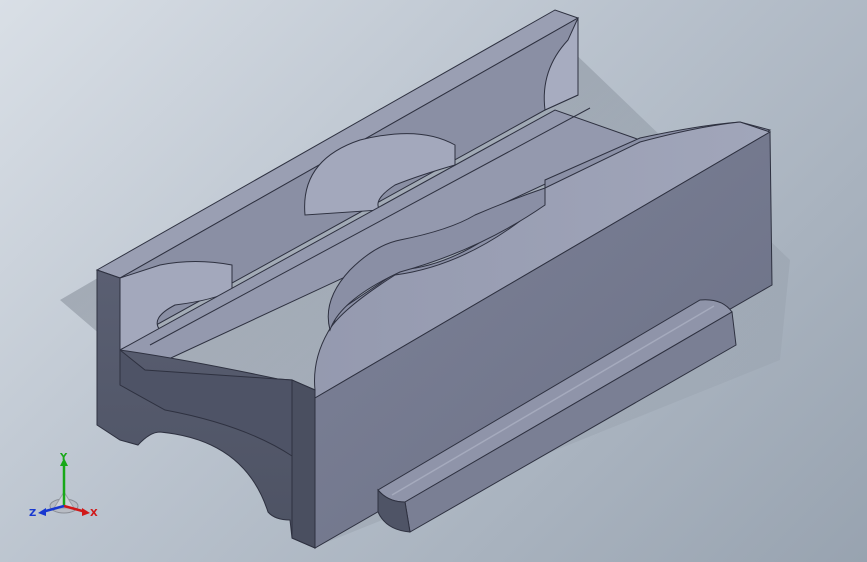  Describe the element at coordinates (63, 457) in the screenshot. I see `triad-y-label: Y` at that location.